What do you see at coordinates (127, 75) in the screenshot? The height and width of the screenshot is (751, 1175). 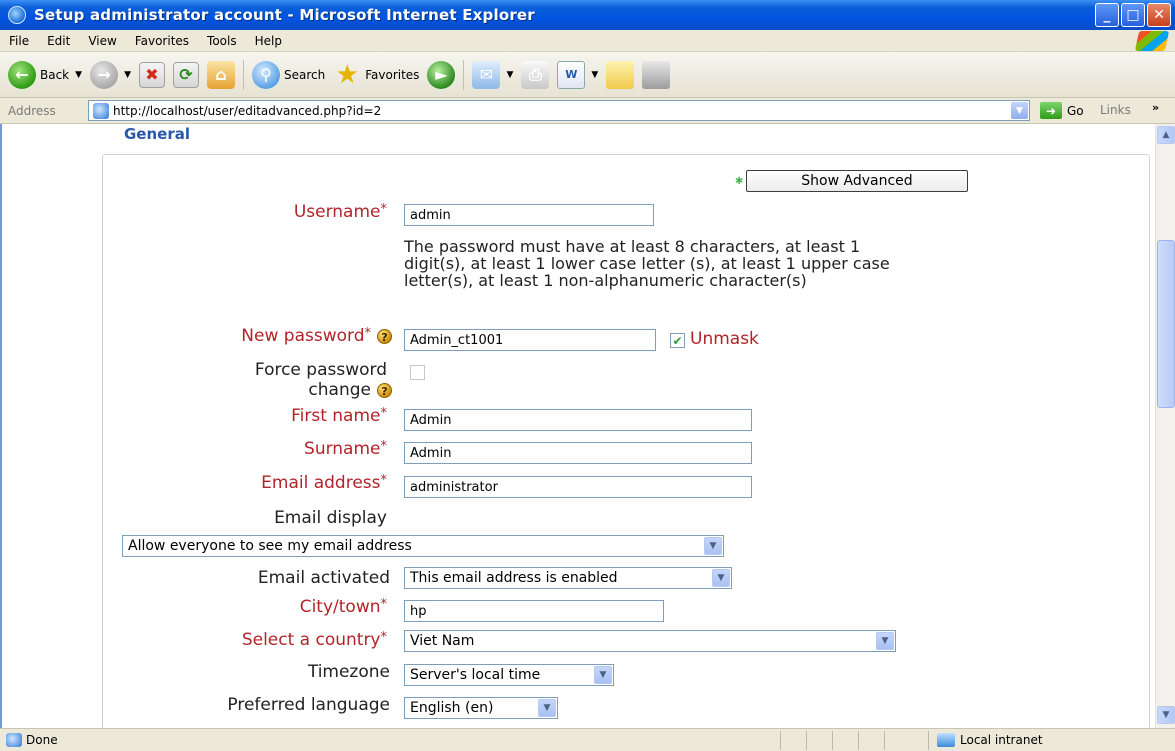 I see `forward-dropdown-icon: ▼` at bounding box center [127, 75].